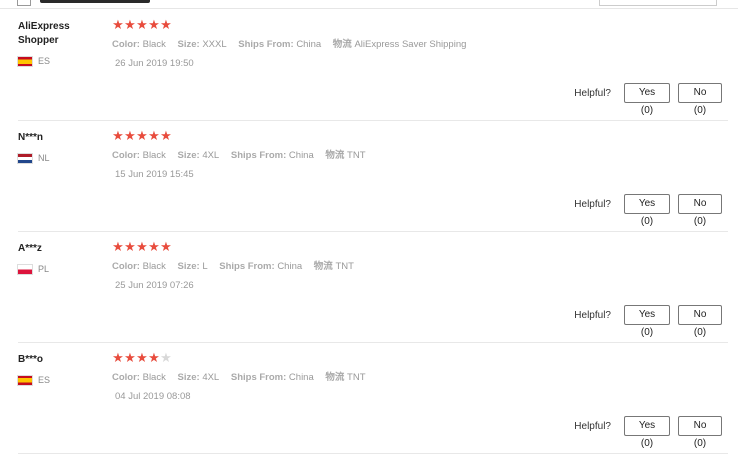 This screenshot has height=461, width=738. What do you see at coordinates (58, 360) in the screenshot?
I see `reviewer-name: B***o` at bounding box center [58, 360].